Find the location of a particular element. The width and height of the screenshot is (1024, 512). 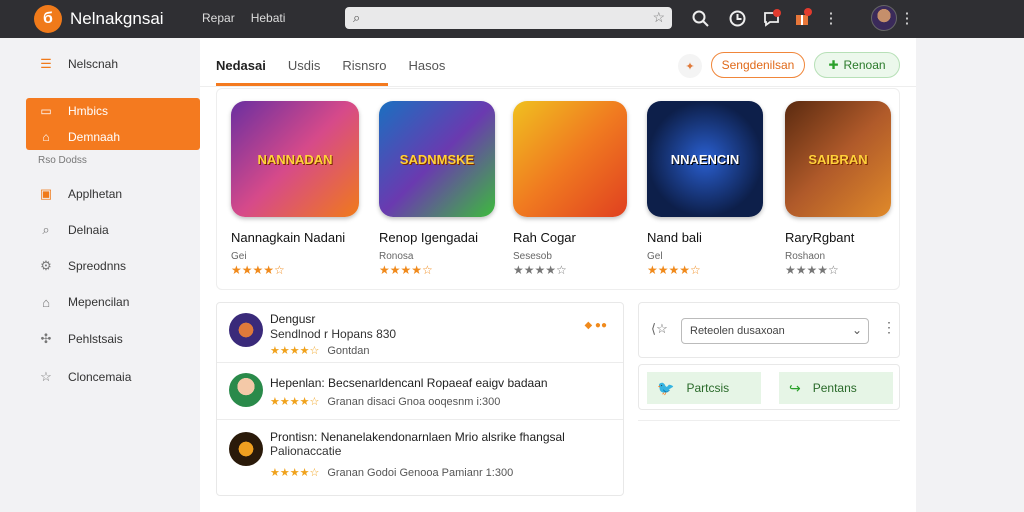

review-meta: ★★★★☆ Gontdan is located at coordinates (320, 350).